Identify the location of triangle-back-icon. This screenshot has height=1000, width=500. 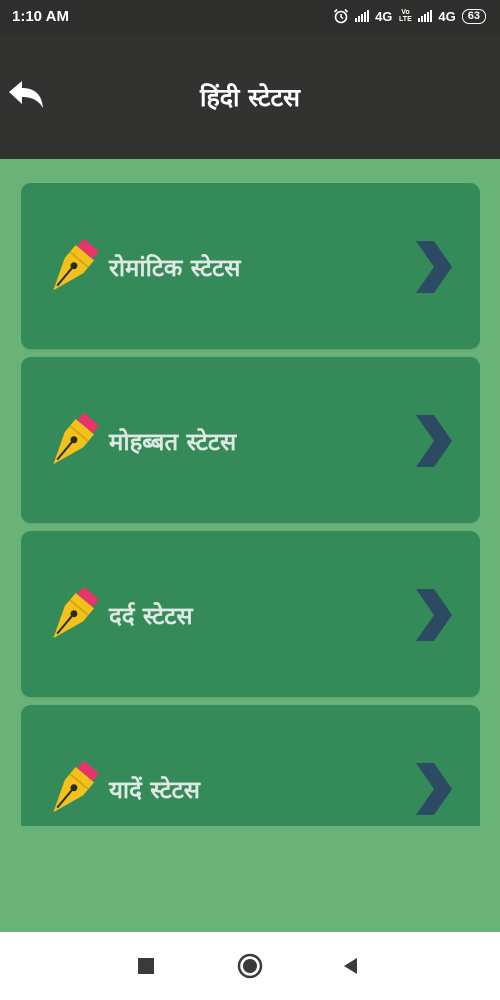
(350, 966).